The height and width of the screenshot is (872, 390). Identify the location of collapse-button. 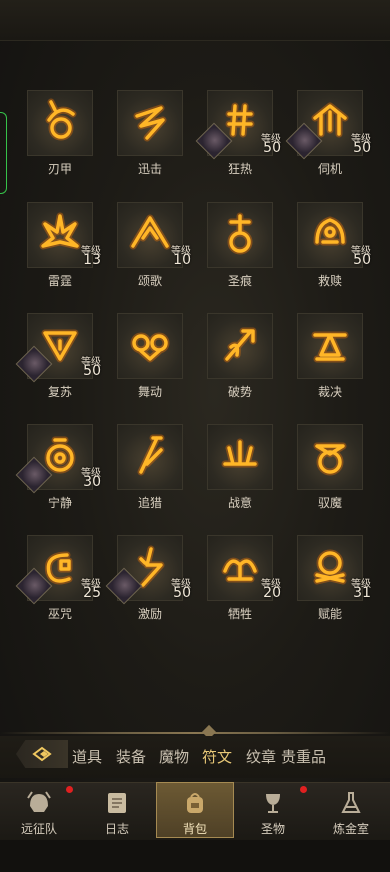
(42, 754).